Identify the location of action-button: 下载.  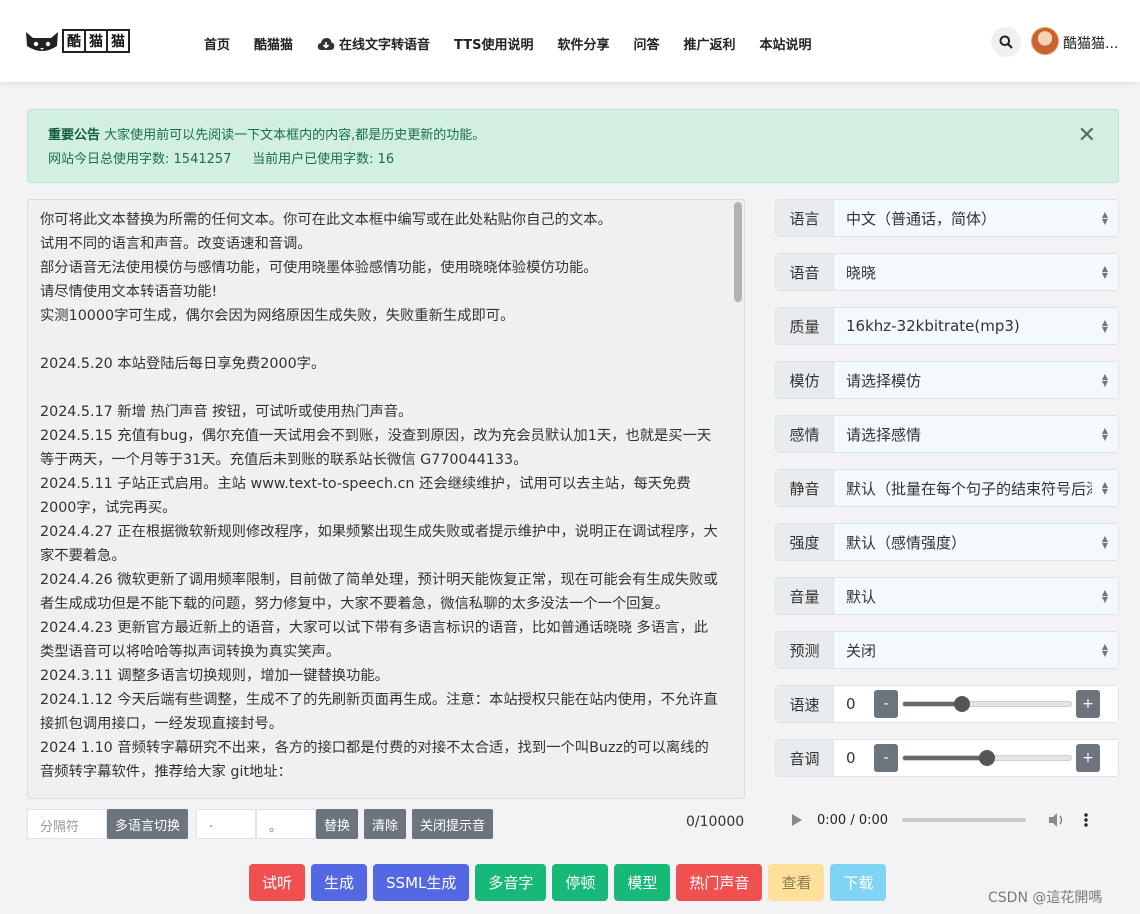
(858, 882).